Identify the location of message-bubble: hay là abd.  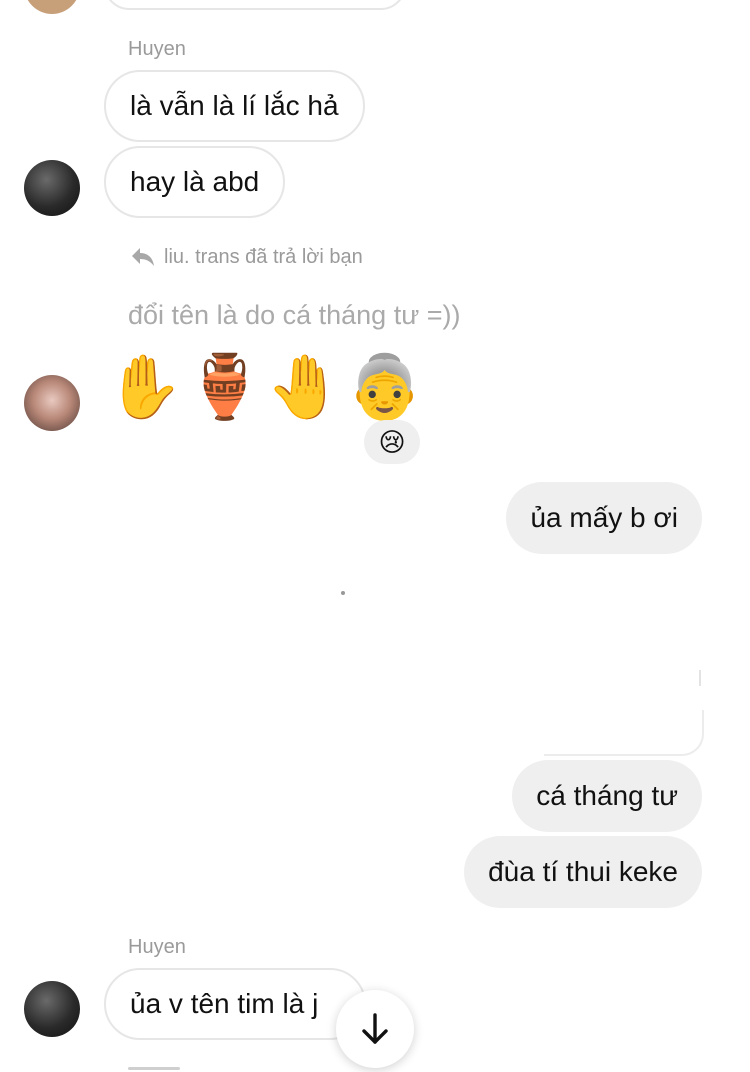
(195, 182).